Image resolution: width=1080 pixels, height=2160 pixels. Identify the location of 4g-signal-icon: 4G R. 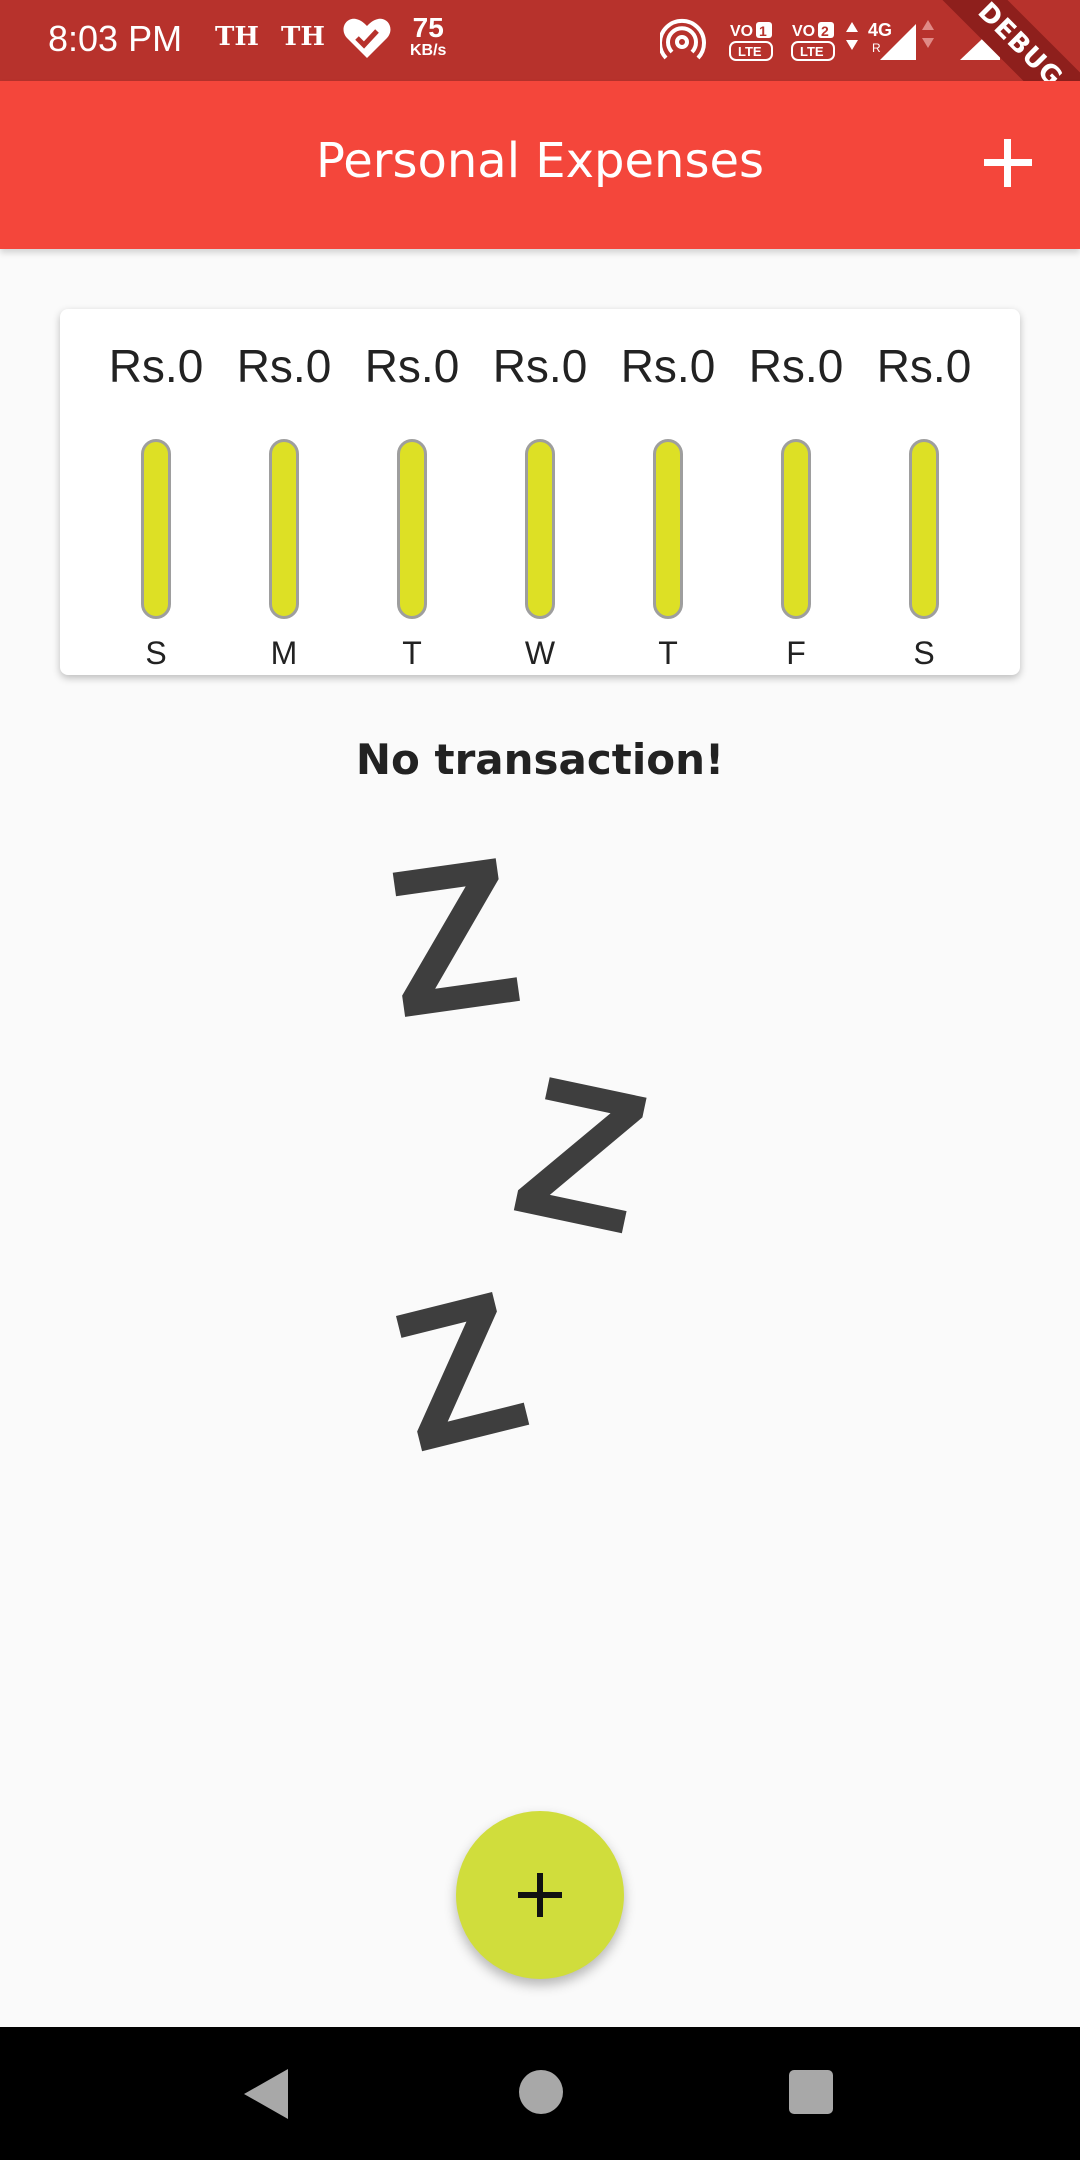
(901, 40).